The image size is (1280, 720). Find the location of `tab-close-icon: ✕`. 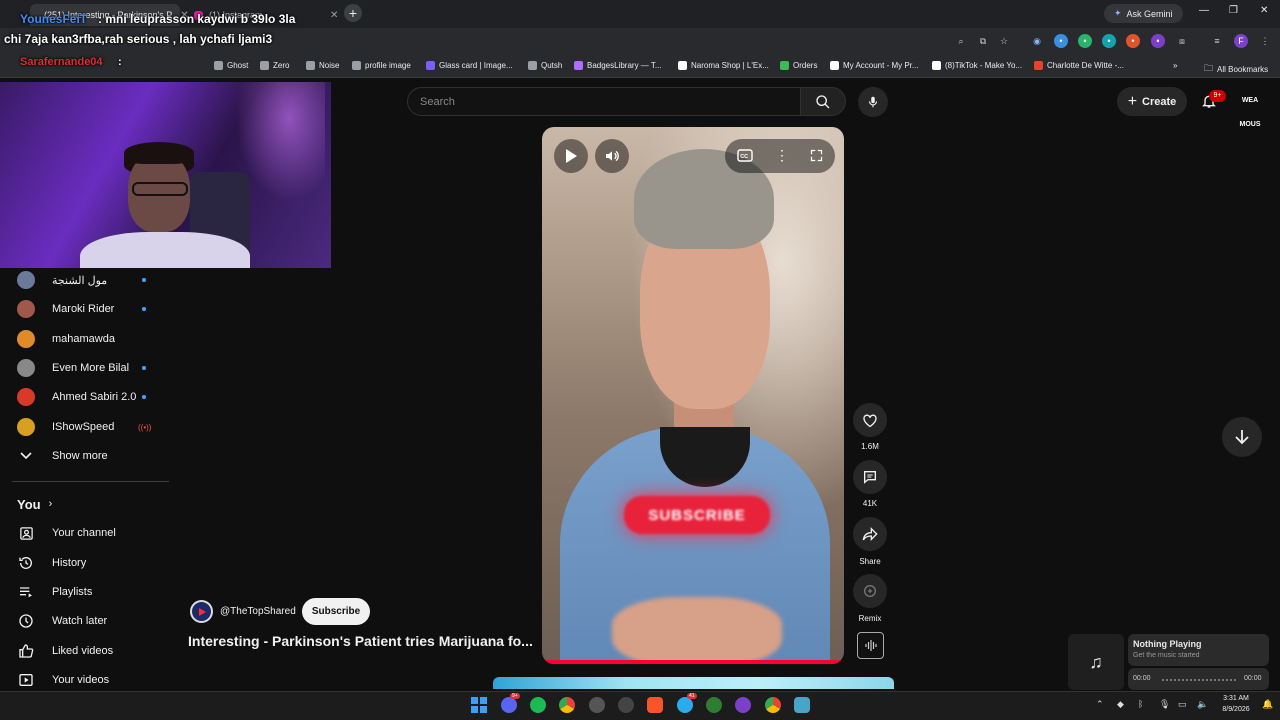

tab-close-icon: ✕ is located at coordinates (334, 15).